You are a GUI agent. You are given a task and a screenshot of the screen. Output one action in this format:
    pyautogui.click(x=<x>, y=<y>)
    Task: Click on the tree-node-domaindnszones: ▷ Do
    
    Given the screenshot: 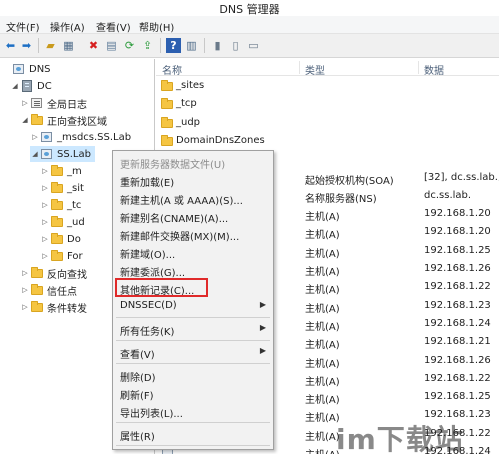 What is the action you would take?
    pyautogui.click(x=60, y=239)
    